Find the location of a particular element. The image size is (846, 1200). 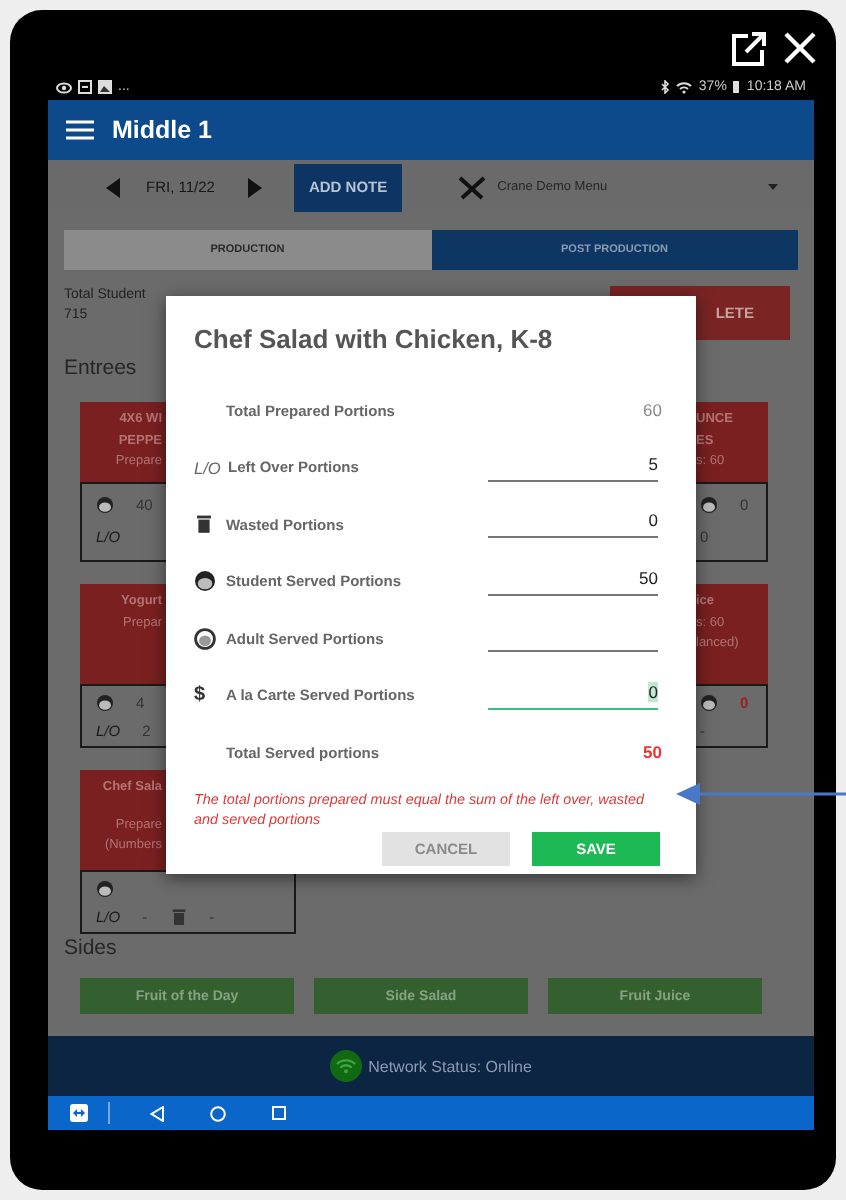

dropdown-caret-icon is located at coordinates (773, 187).